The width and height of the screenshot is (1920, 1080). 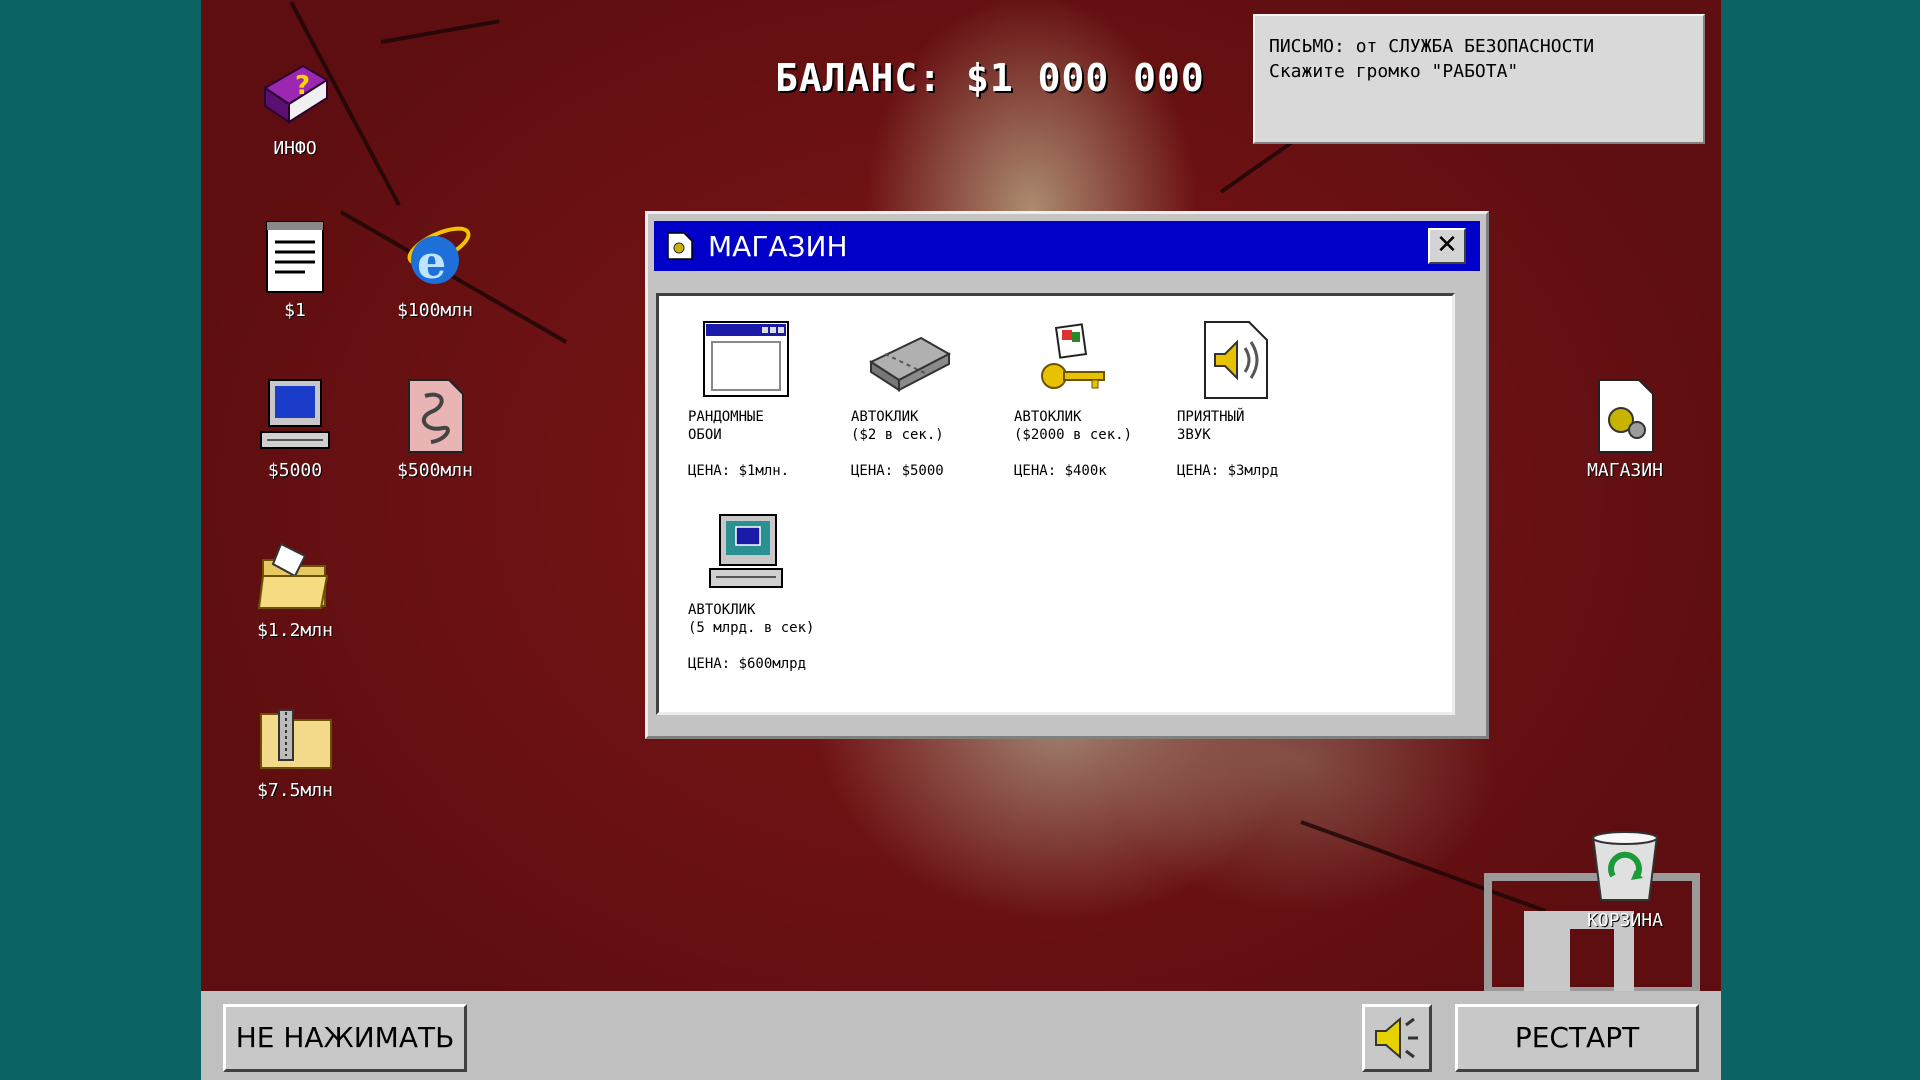 I want to click on sound-toggle-button, so click(x=1397, y=1038).